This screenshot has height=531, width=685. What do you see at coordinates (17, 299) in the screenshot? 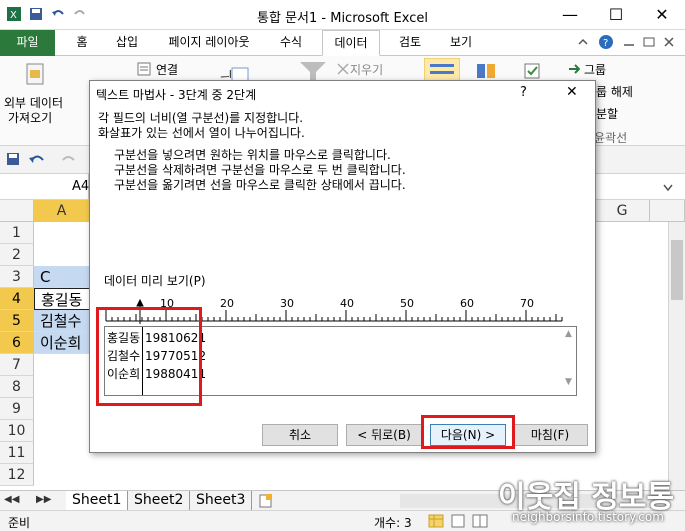
I see `row-header-4: 4` at bounding box center [17, 299].